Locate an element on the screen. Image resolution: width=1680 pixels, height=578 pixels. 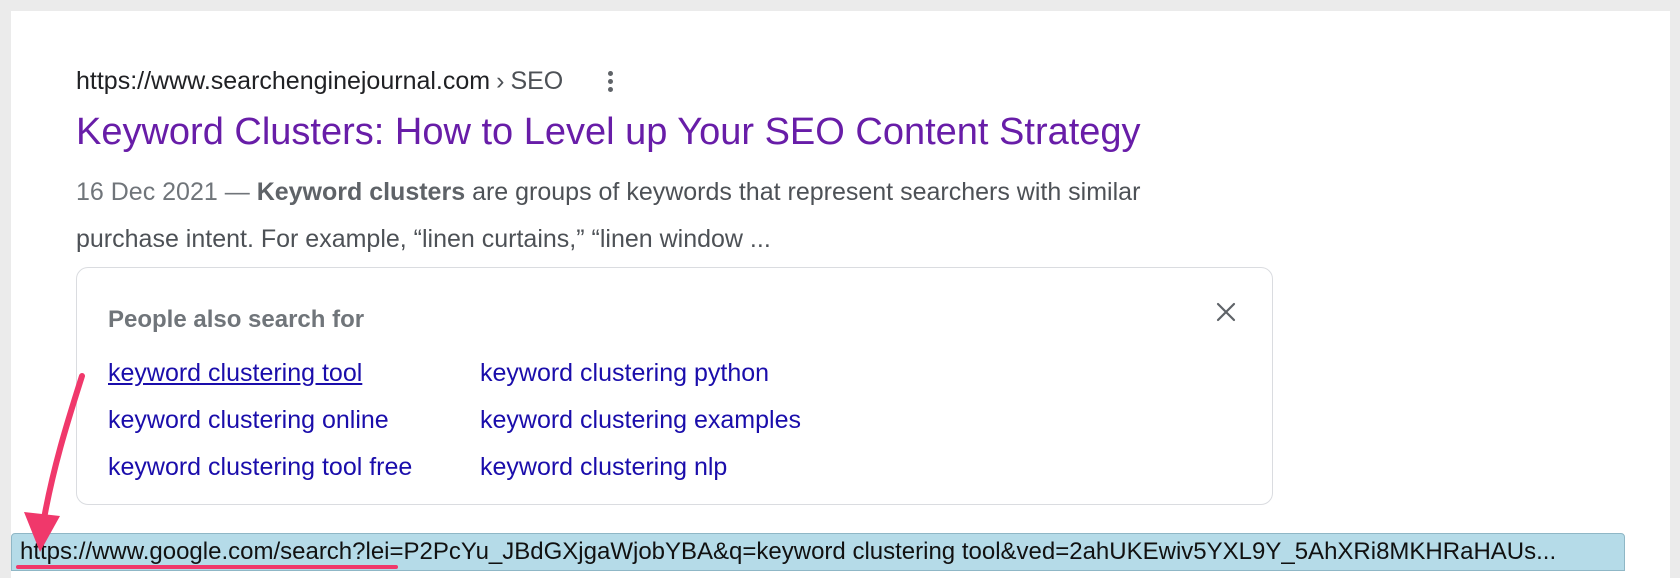
more-vert-icon is located at coordinates (610, 81).